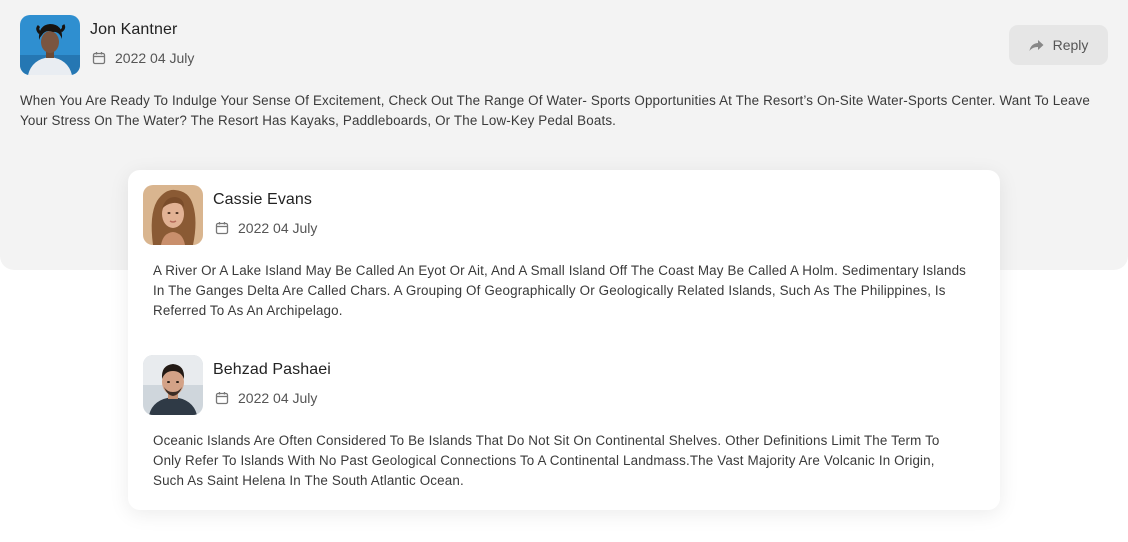 The width and height of the screenshot is (1128, 542). What do you see at coordinates (263, 199) in the screenshot?
I see `author-name: Cassie Evans` at bounding box center [263, 199].